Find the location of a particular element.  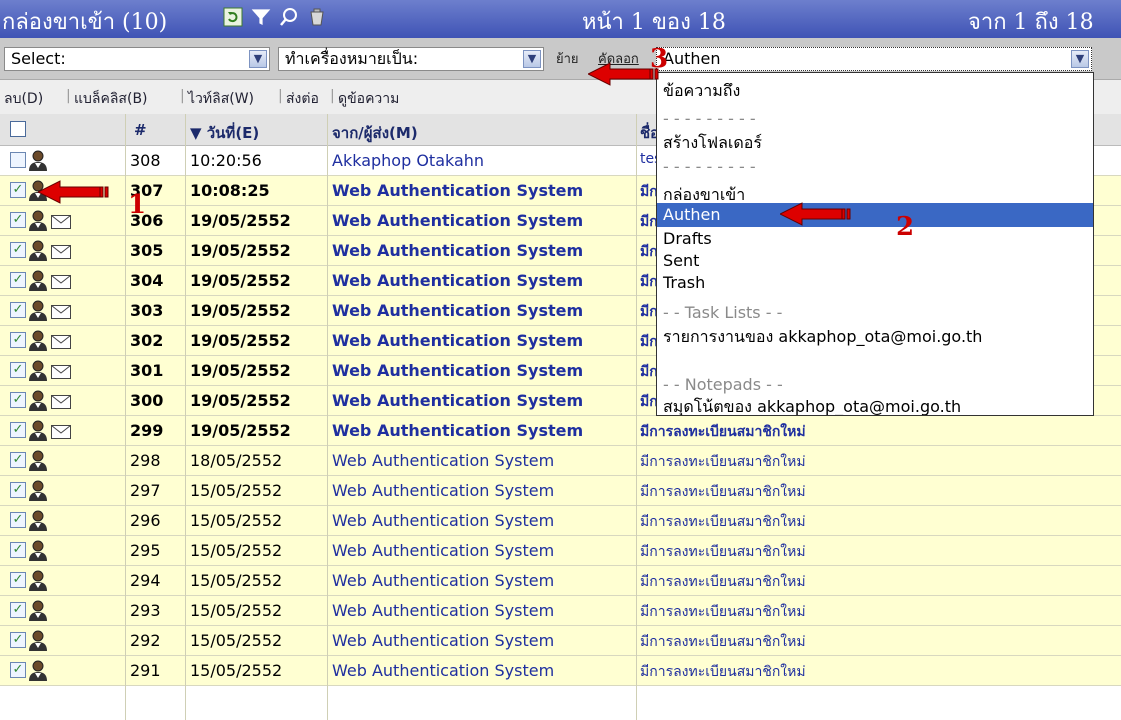

message-date: 15/05/2552 is located at coordinates (236, 520).